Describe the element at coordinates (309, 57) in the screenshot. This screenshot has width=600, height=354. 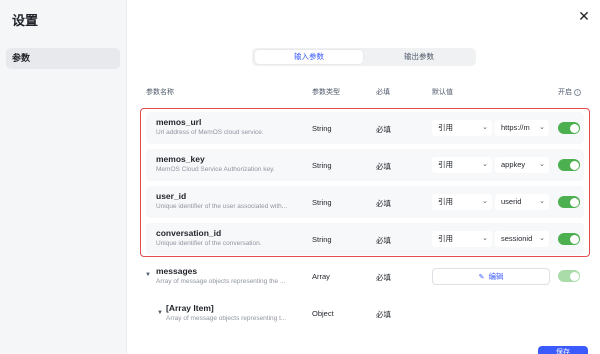
I see `tab-input-params: 输入参数` at that location.